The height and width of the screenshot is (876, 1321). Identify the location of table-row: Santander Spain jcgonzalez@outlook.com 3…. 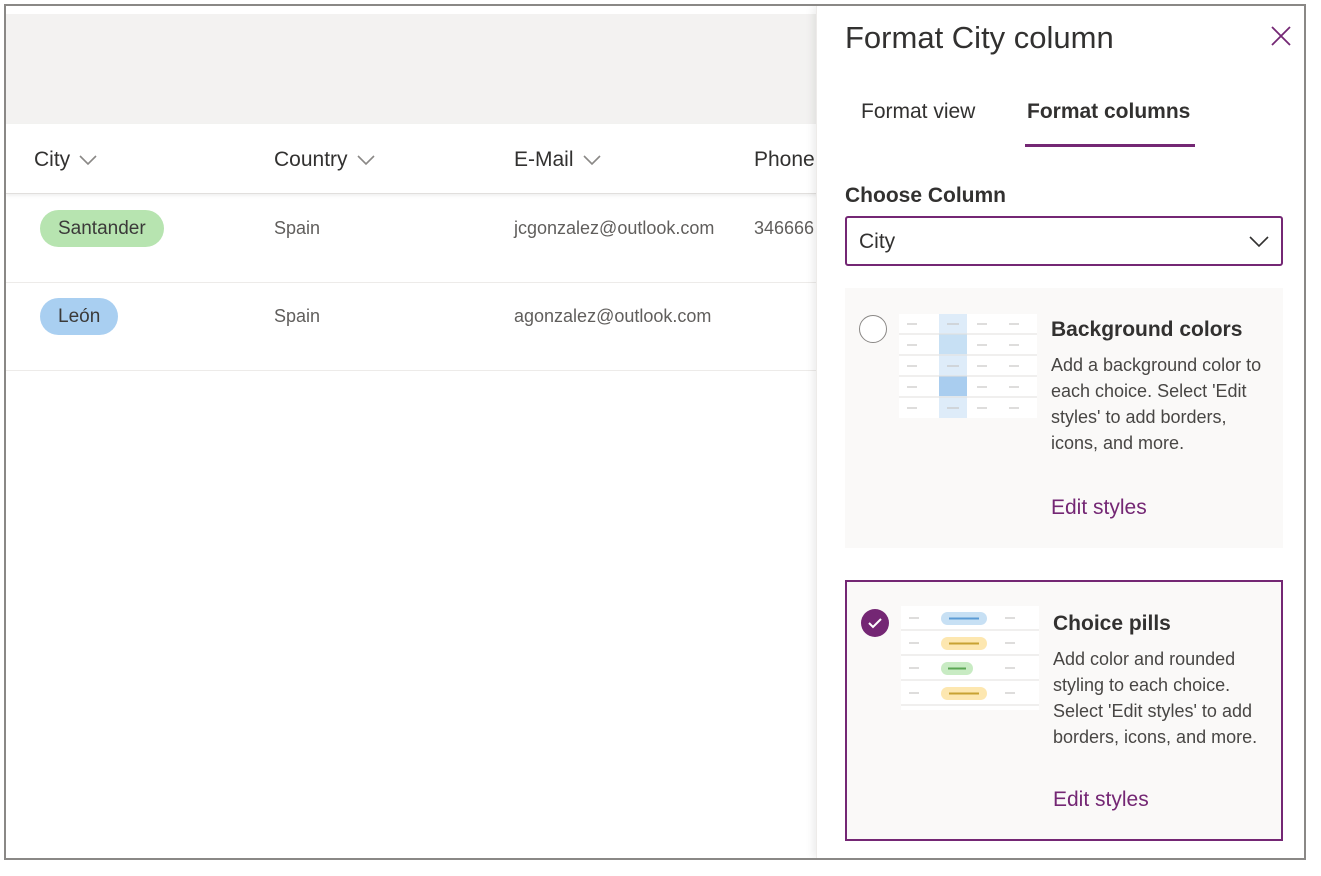
(412, 239).